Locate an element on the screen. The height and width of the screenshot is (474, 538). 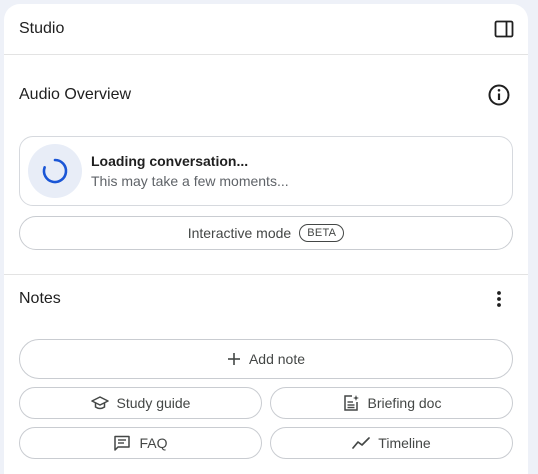
interactive-mode-button: Interactive mode BETA is located at coordinates (266, 233).